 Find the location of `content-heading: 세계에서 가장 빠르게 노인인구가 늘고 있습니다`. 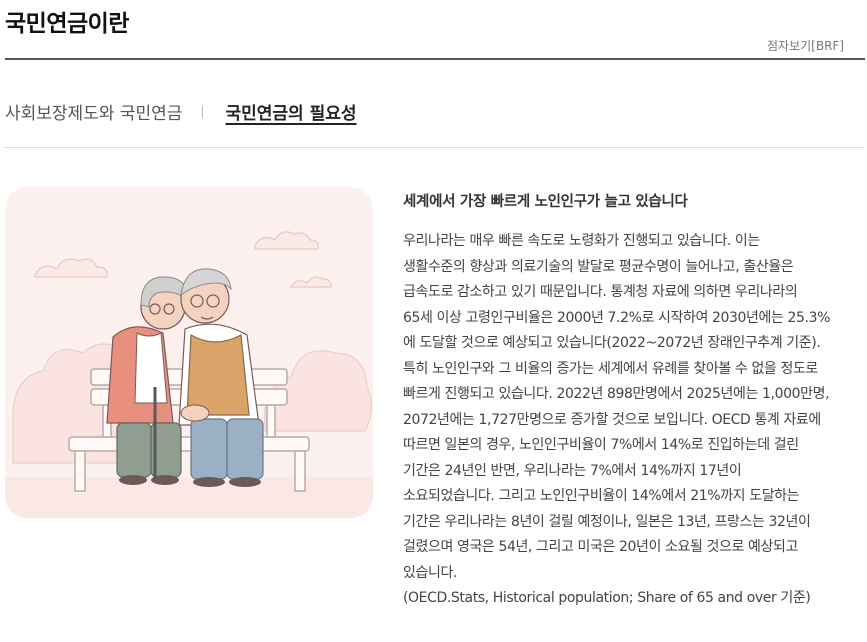

content-heading: 세계에서 가장 빠르게 노인인구가 늘고 있습니다 is located at coordinates (545, 202).